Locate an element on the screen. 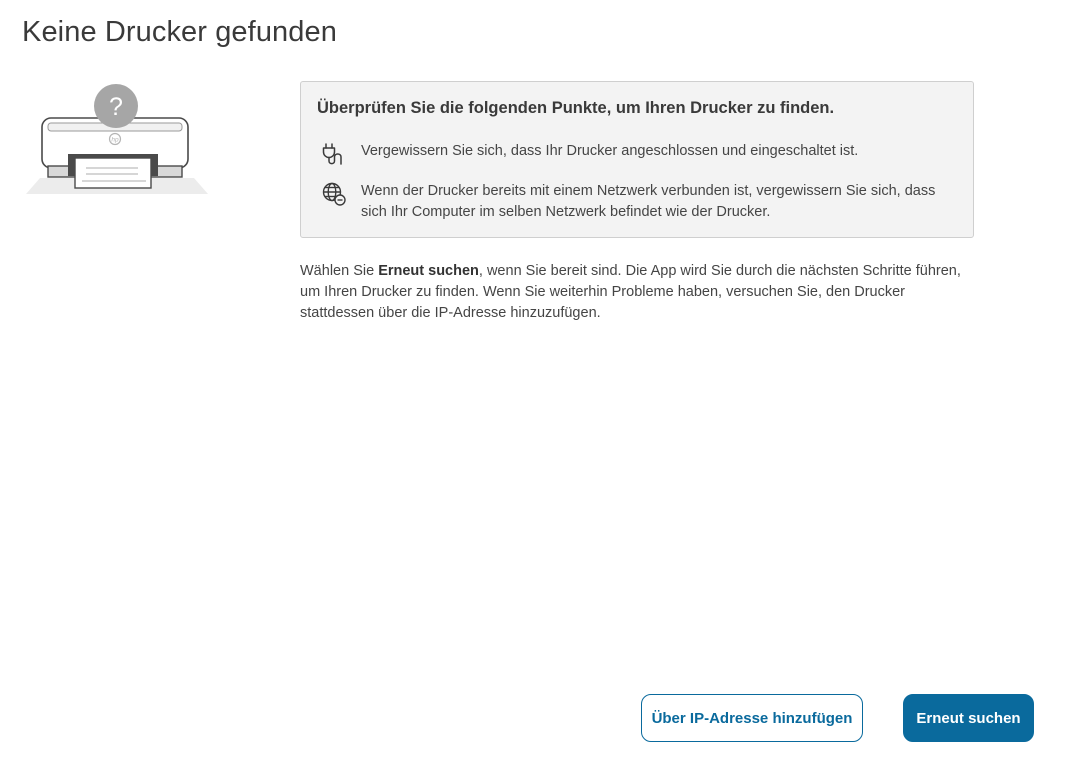  instructions-prefix: Wählen Sie is located at coordinates (339, 271).